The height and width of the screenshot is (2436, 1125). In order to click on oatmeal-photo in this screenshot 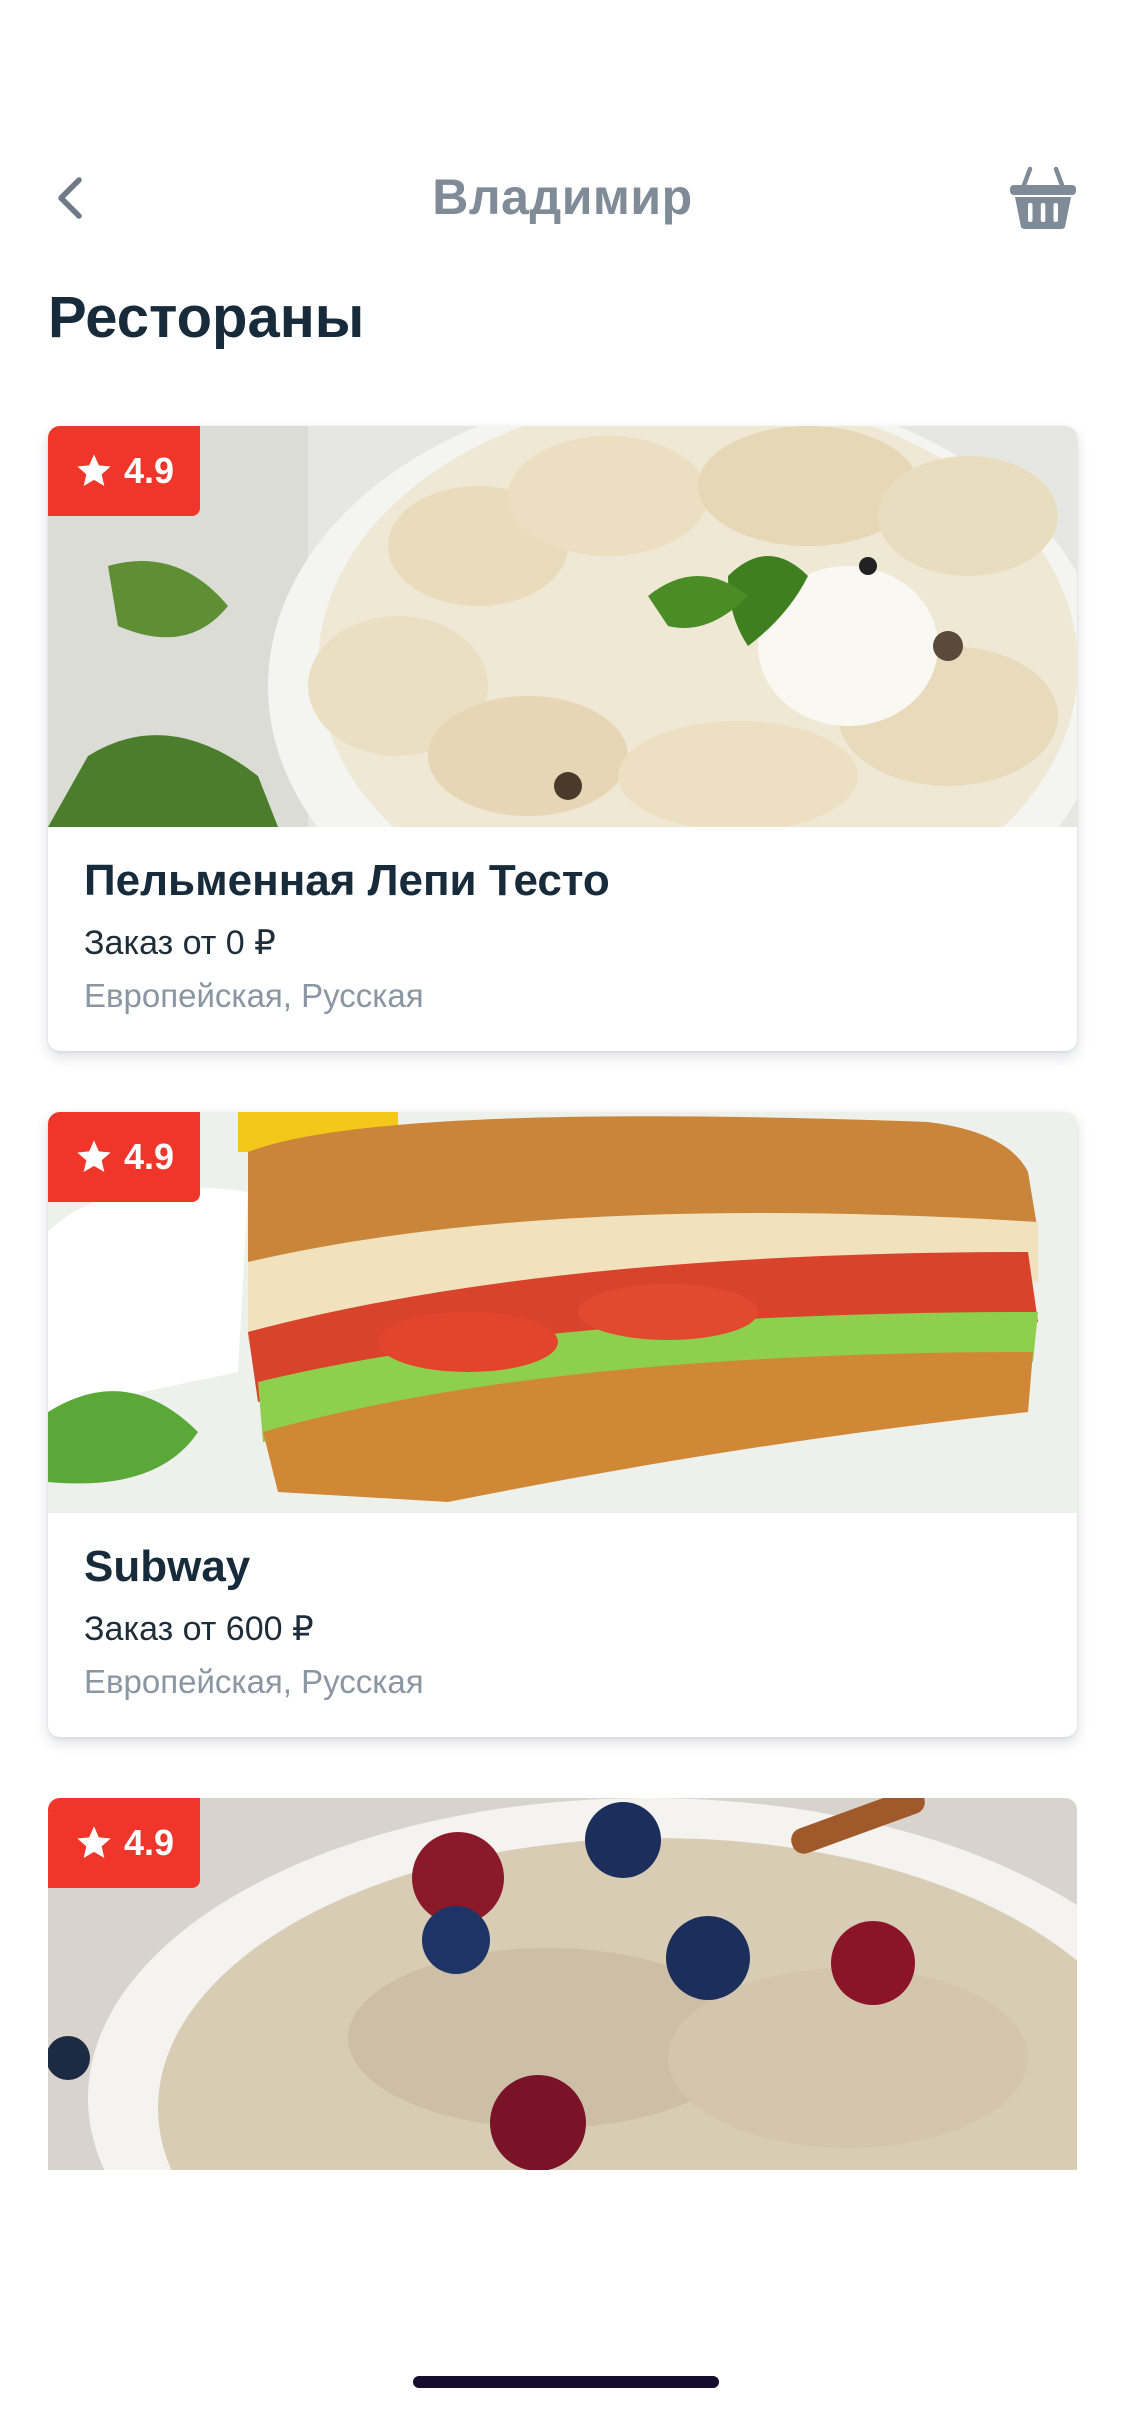, I will do `click(562, 1984)`.